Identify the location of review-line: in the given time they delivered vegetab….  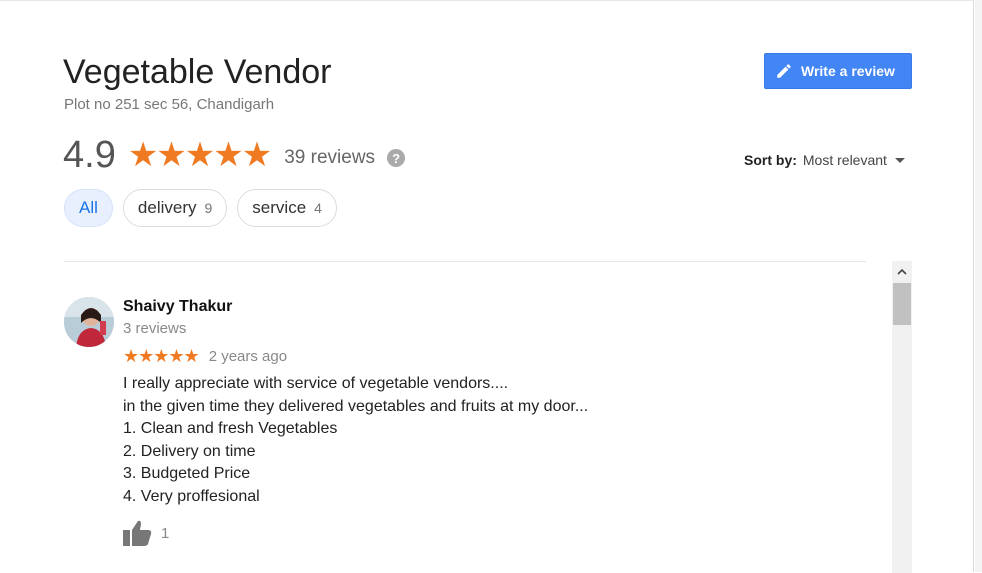
(356, 406).